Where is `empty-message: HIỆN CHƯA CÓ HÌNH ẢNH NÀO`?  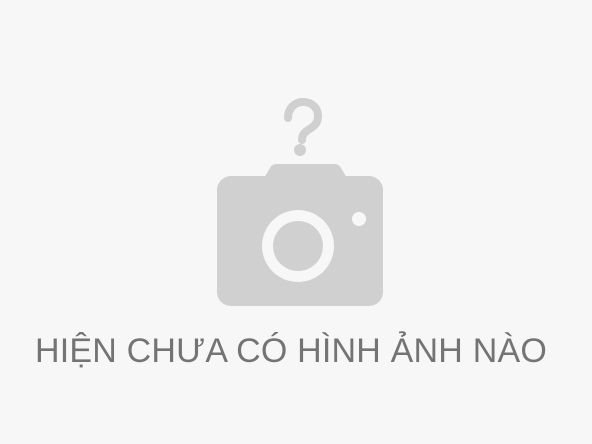 empty-message: HIỆN CHƯA CÓ HÌNH ẢNH NÀO is located at coordinates (291, 351).